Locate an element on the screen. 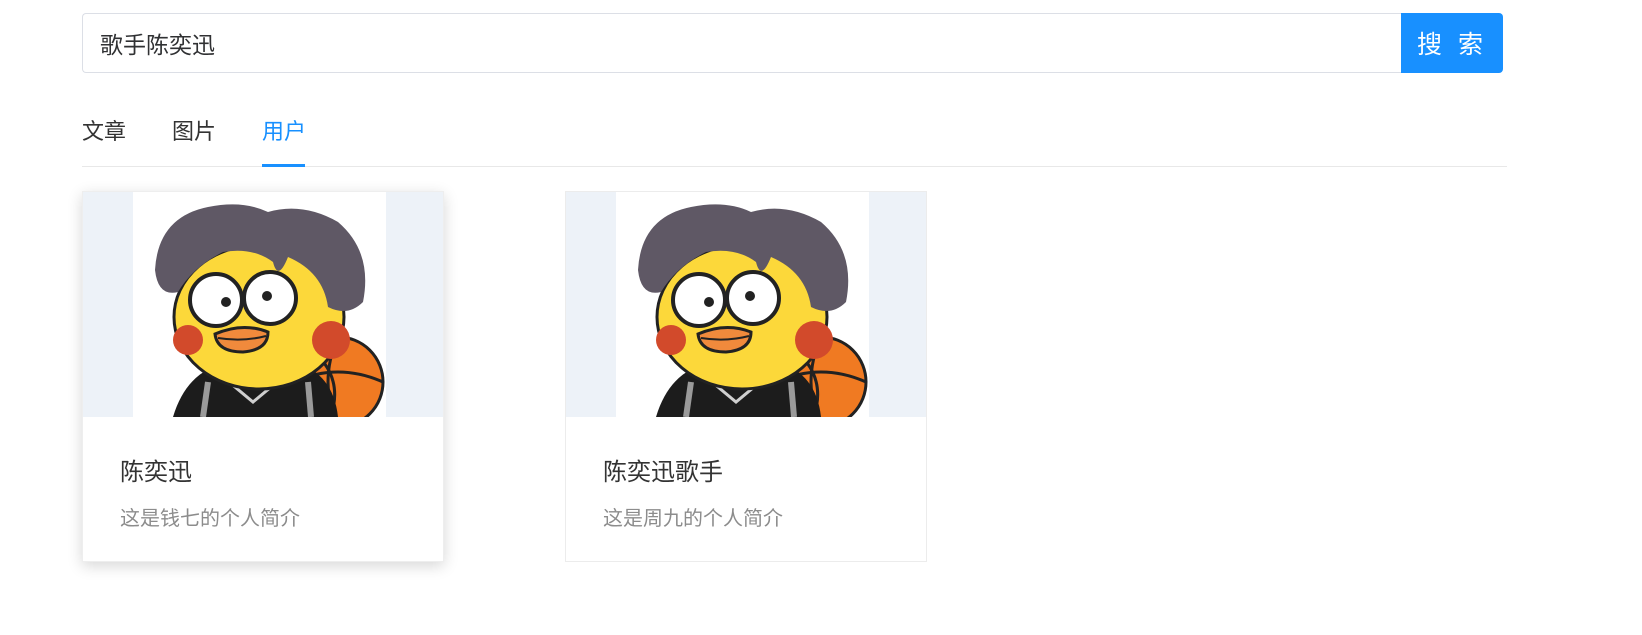 This screenshot has width=1642, height=635. tab-users: 用户 is located at coordinates (284, 141).